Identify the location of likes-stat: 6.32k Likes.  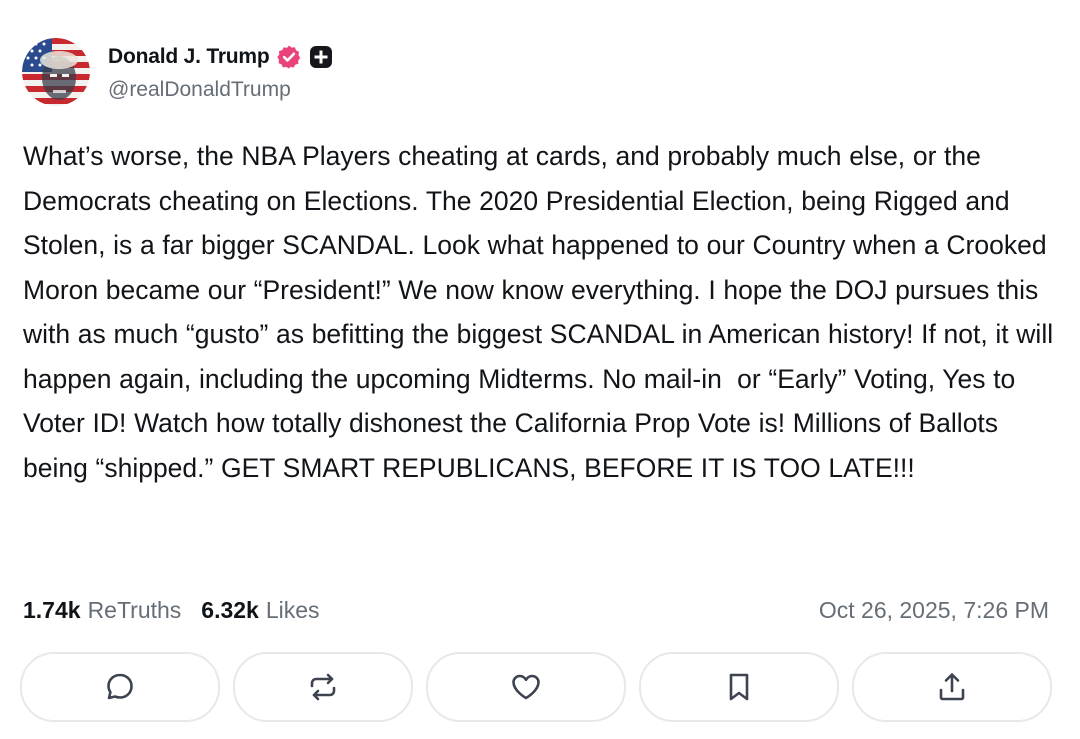
(260, 610).